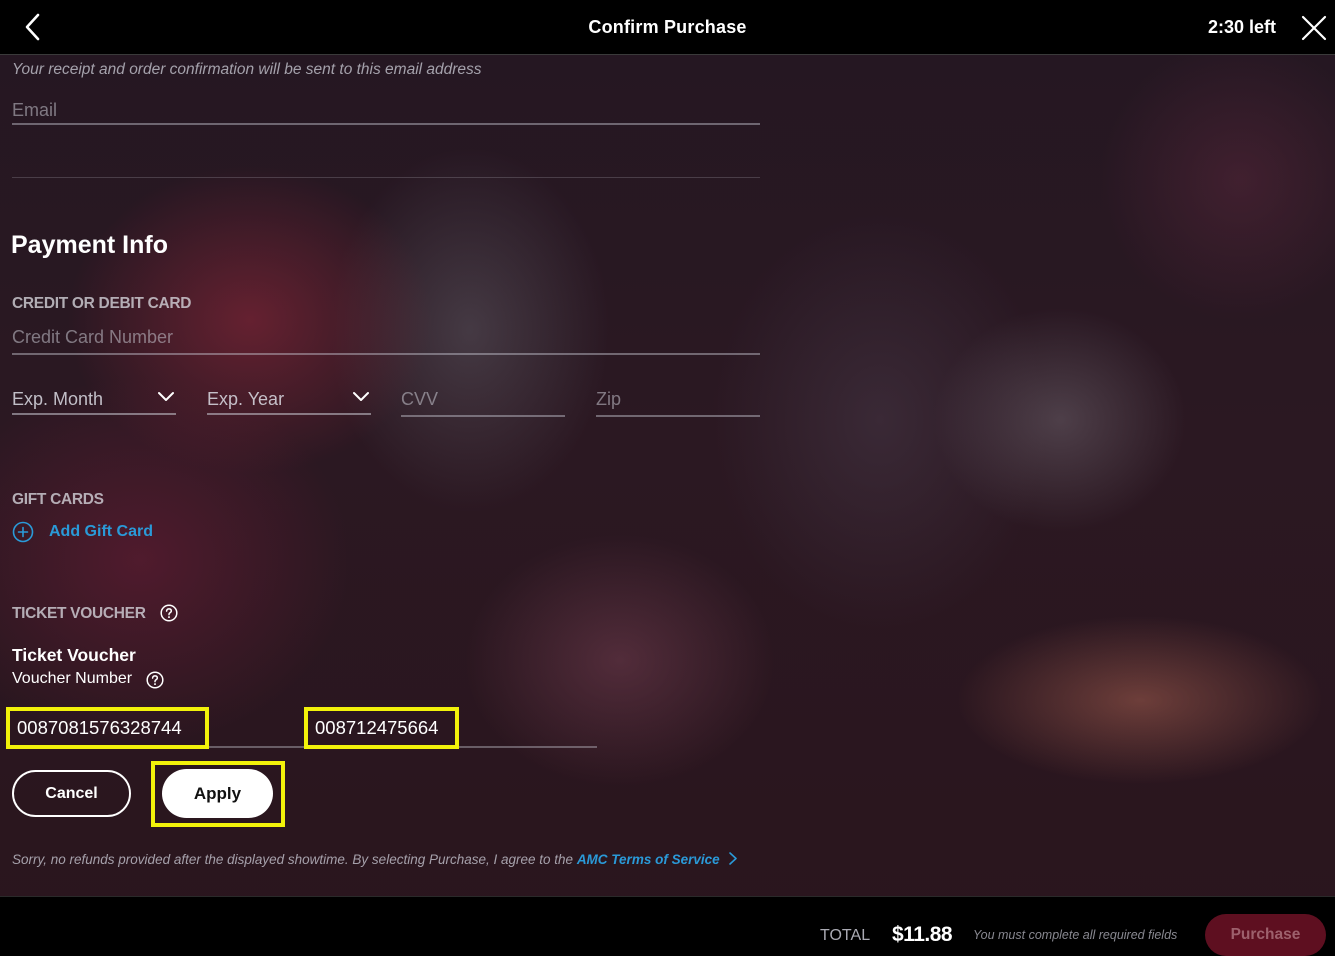 This screenshot has width=1335, height=956. I want to click on page-title: Confirm Purchase, so click(667, 27).